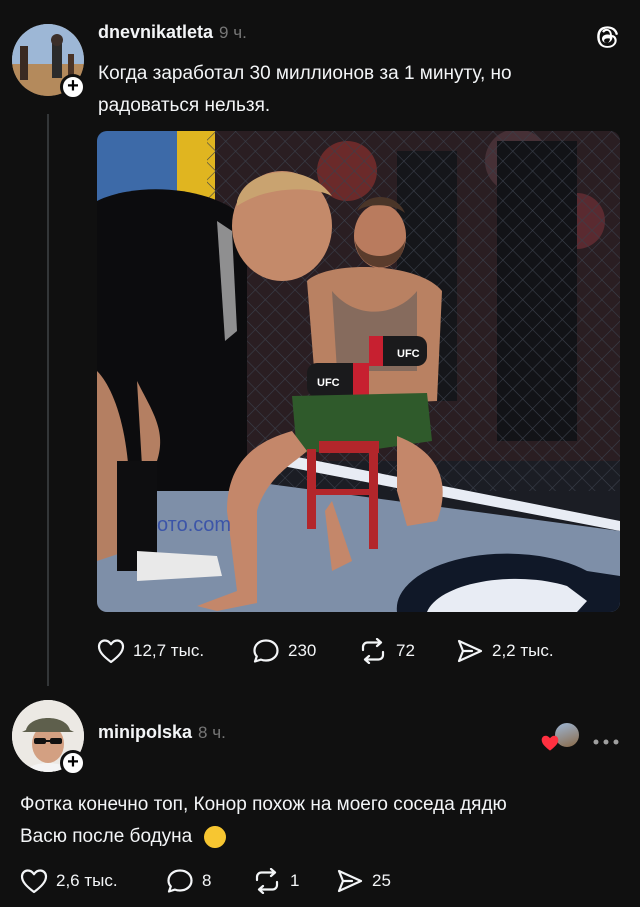 Image resolution: width=640 pixels, height=907 pixels. Describe the element at coordinates (386, 651) in the screenshot. I see `post-repost-button: 72` at that location.